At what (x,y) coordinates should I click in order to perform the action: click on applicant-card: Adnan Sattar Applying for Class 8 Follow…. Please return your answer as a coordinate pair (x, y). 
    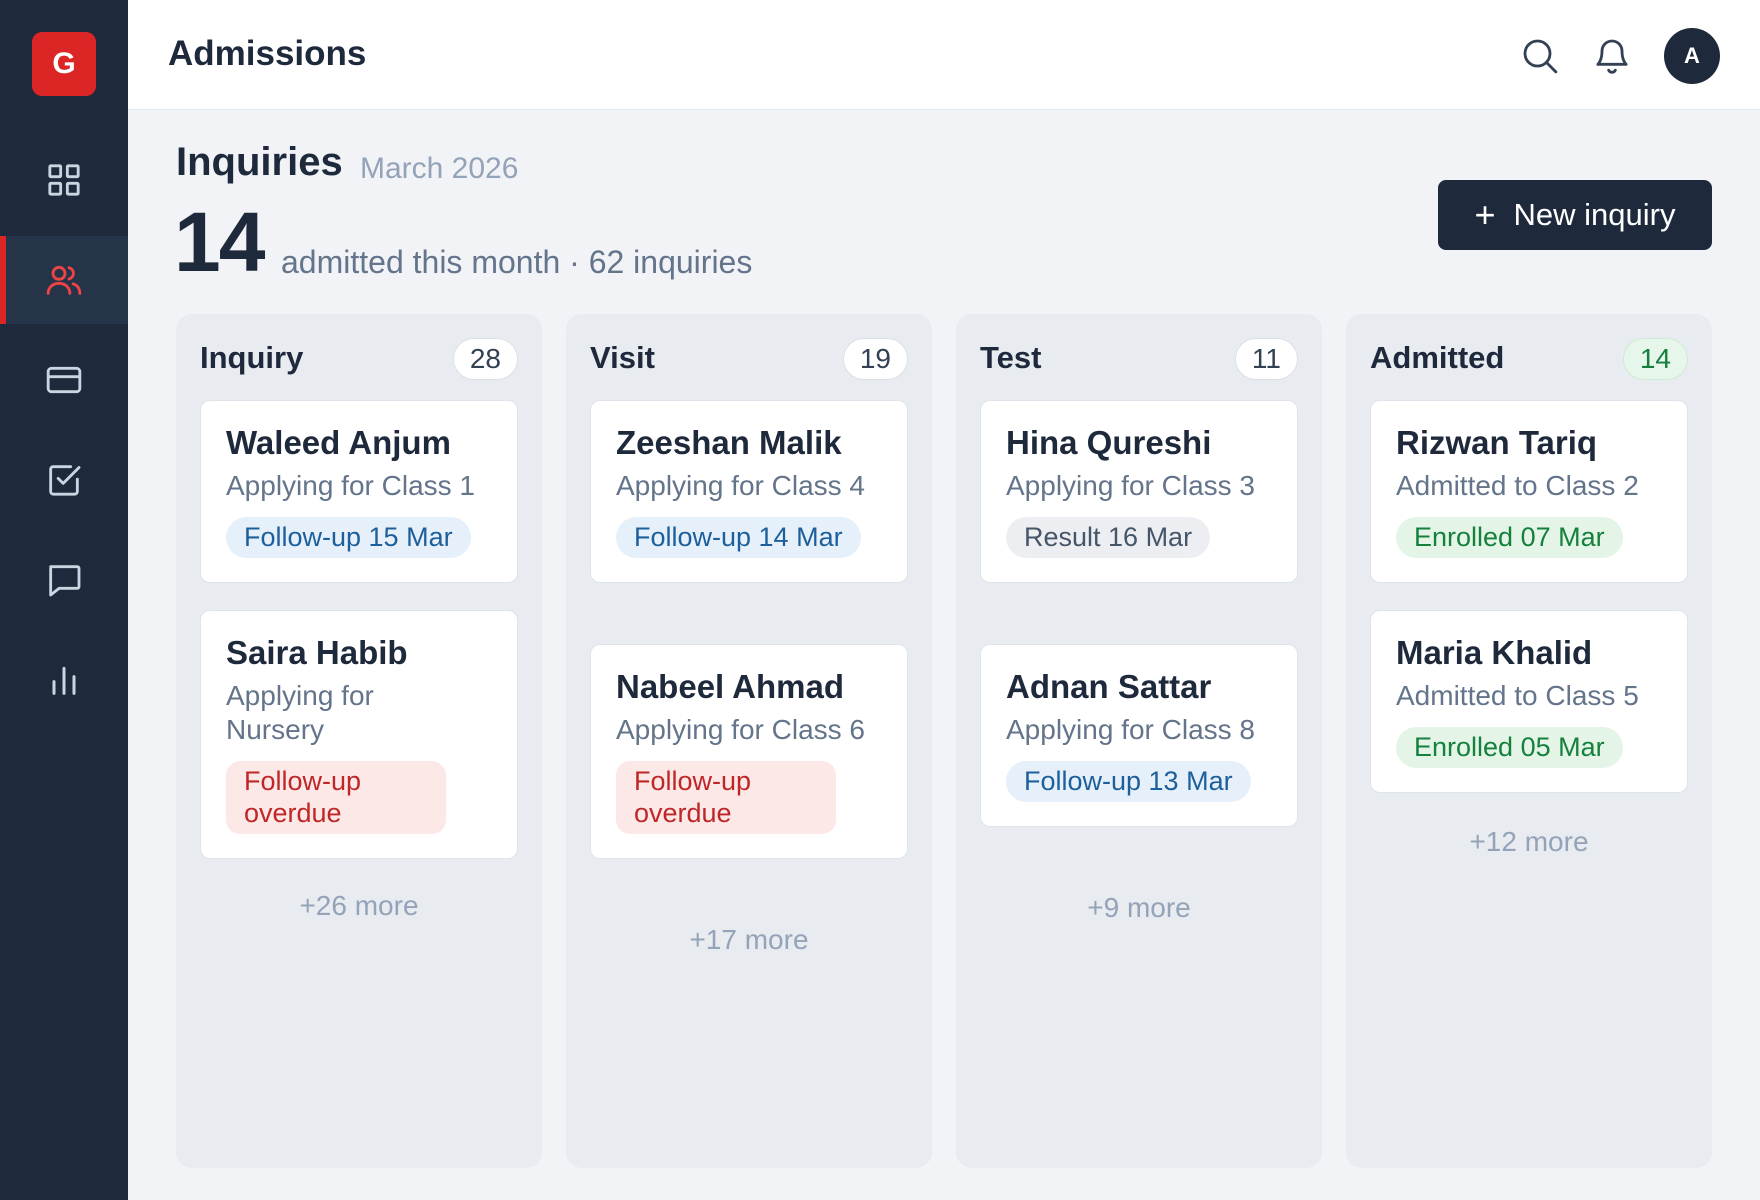
    Looking at the image, I should click on (1139, 735).